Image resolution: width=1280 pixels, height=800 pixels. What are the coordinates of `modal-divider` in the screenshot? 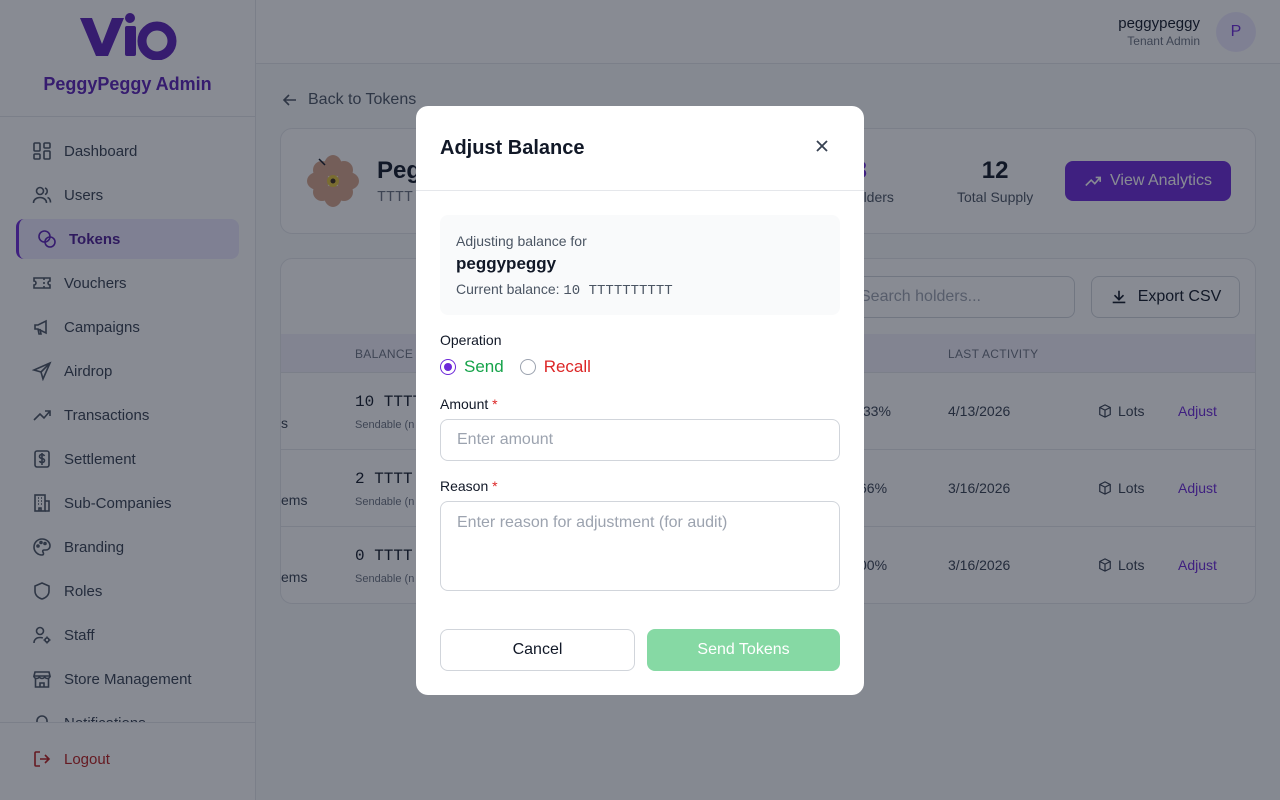 It's located at (640, 190).